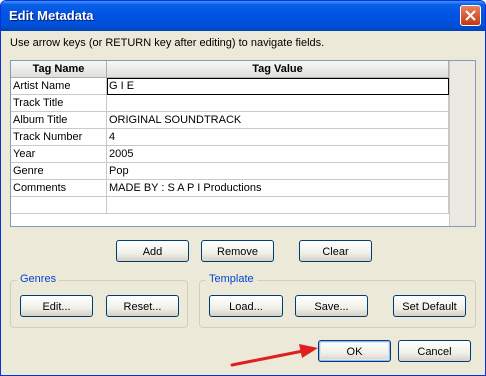  What do you see at coordinates (434, 351) in the screenshot?
I see `cancel-button: Cancel` at bounding box center [434, 351].